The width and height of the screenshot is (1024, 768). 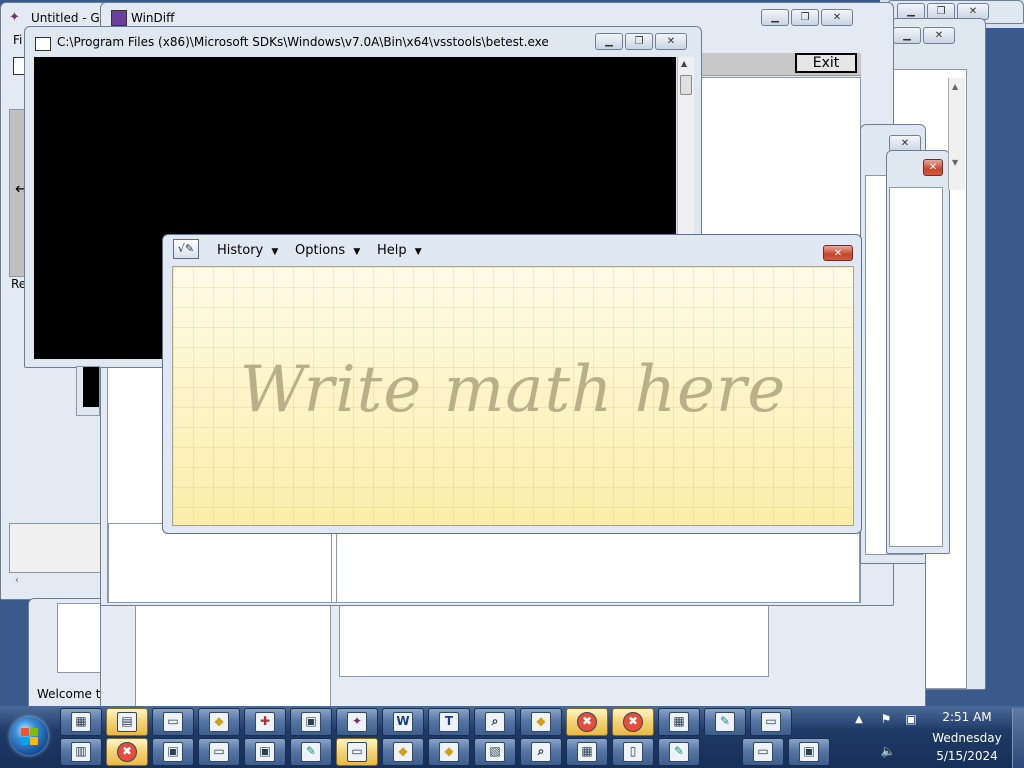 I want to click on start-button, so click(x=27, y=737).